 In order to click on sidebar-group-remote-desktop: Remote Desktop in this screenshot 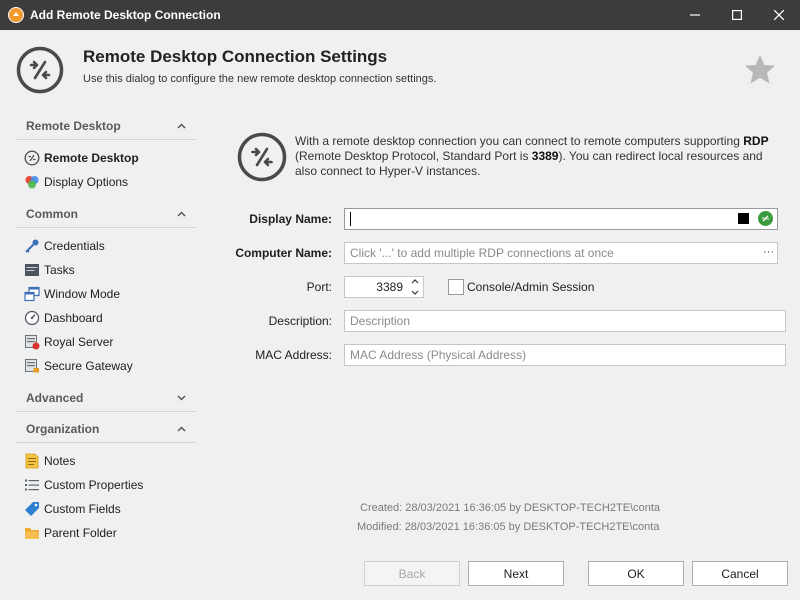, I will do `click(106, 126)`.